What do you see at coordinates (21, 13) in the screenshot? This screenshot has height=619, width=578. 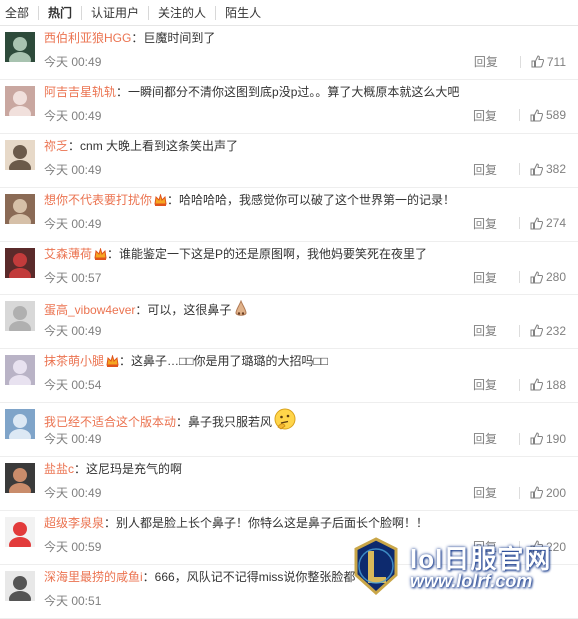 I see `tab-all: 全部` at bounding box center [21, 13].